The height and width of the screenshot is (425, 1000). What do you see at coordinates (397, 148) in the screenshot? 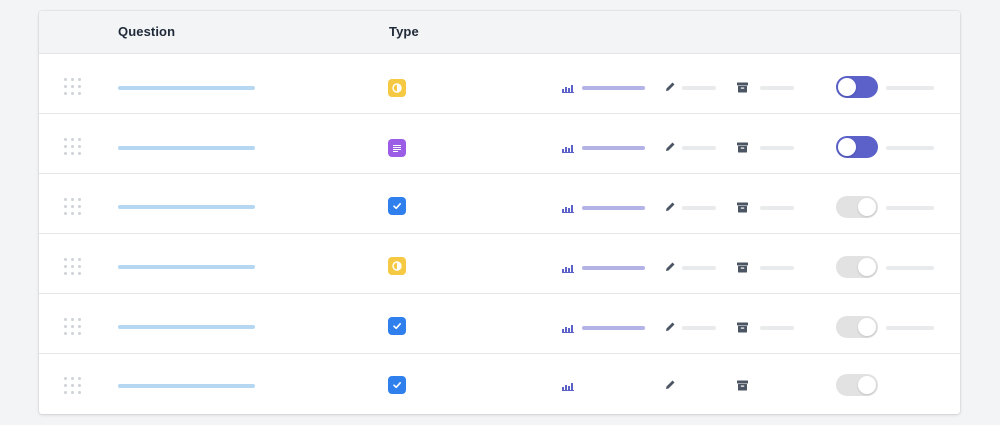
I see `lines-icon` at bounding box center [397, 148].